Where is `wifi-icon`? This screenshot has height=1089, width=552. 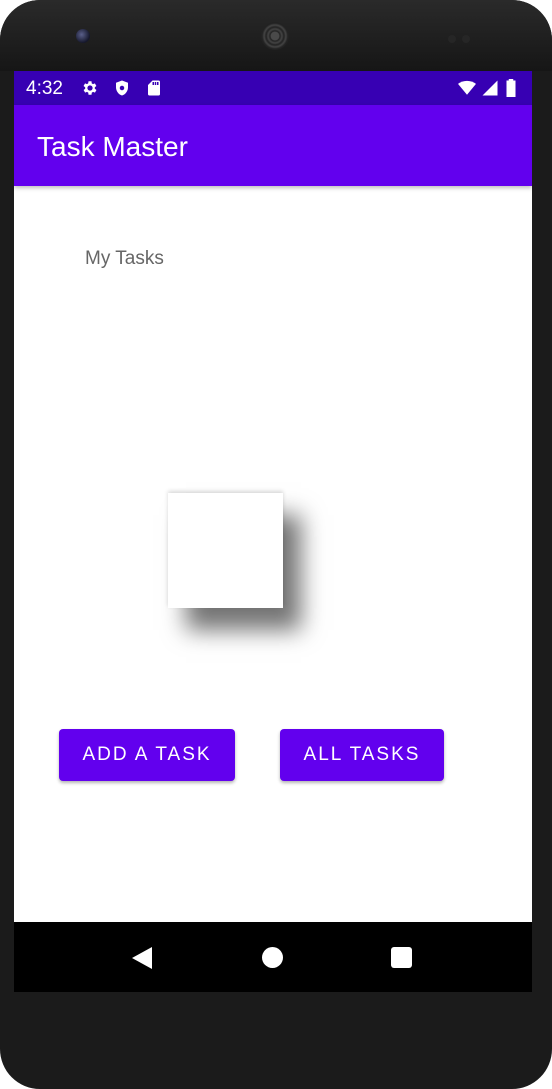 wifi-icon is located at coordinates (467, 87).